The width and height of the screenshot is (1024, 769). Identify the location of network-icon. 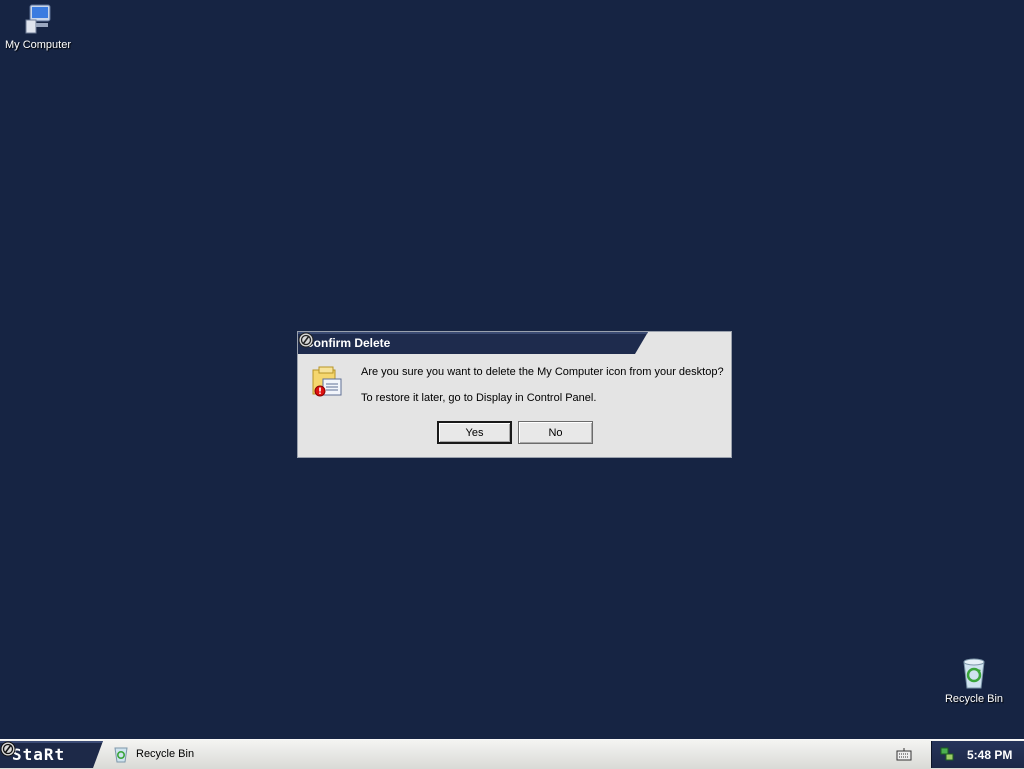
(947, 754).